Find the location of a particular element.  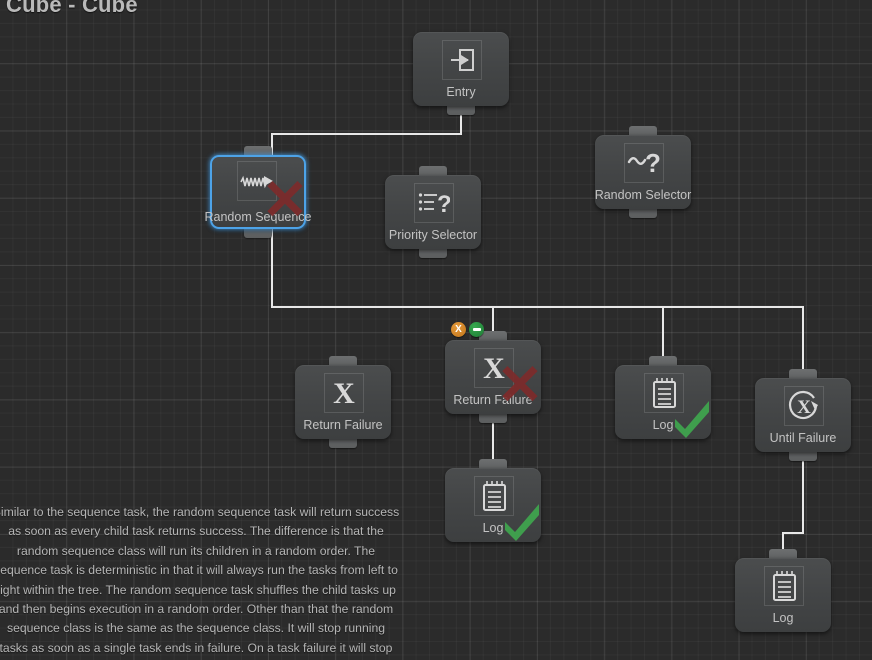

status-badge-running is located at coordinates (476, 329).